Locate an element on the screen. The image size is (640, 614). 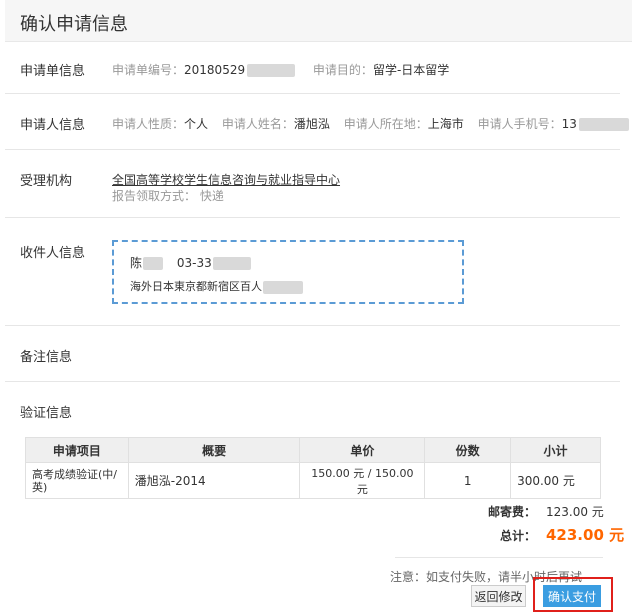
page-title: 确认申请信息 is located at coordinates (74, 24).